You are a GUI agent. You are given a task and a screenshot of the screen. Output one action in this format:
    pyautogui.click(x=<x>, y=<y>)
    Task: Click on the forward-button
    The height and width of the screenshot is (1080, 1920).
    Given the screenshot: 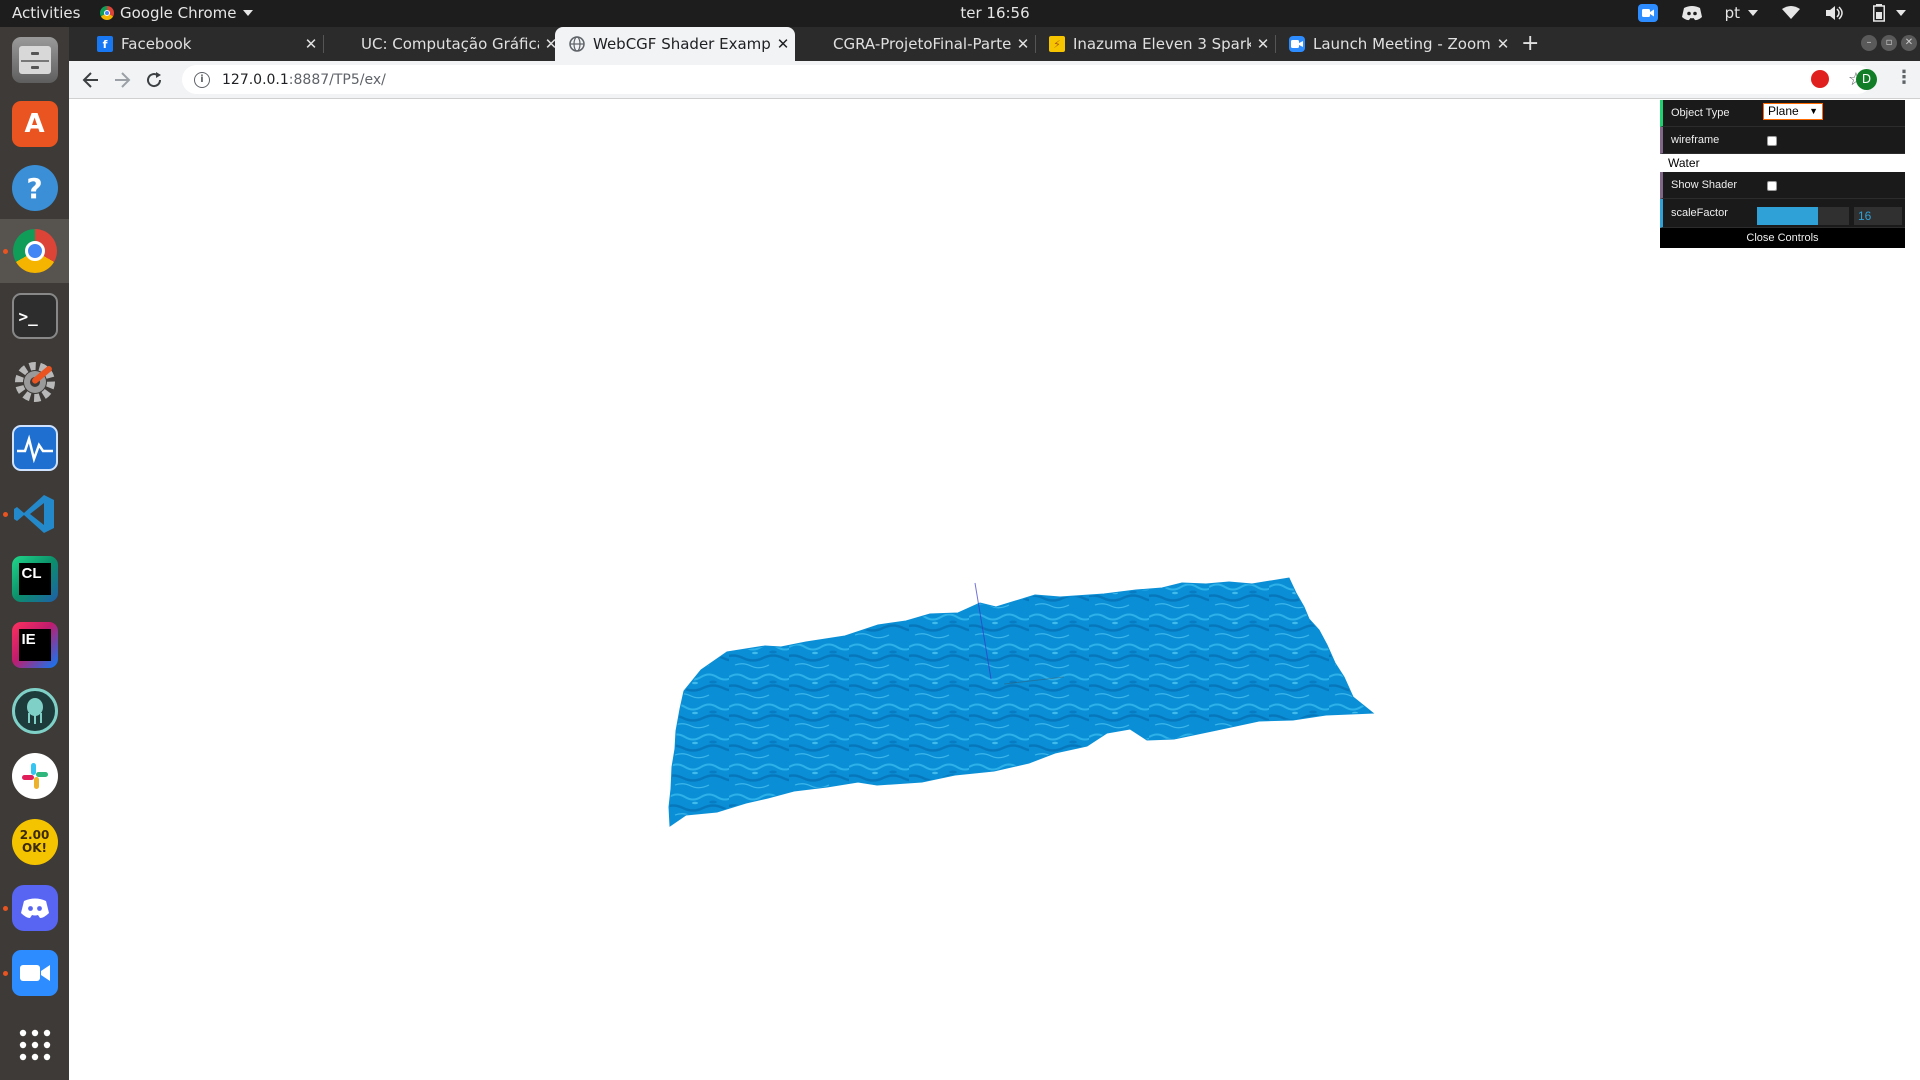 What is the action you would take?
    pyautogui.click(x=122, y=80)
    